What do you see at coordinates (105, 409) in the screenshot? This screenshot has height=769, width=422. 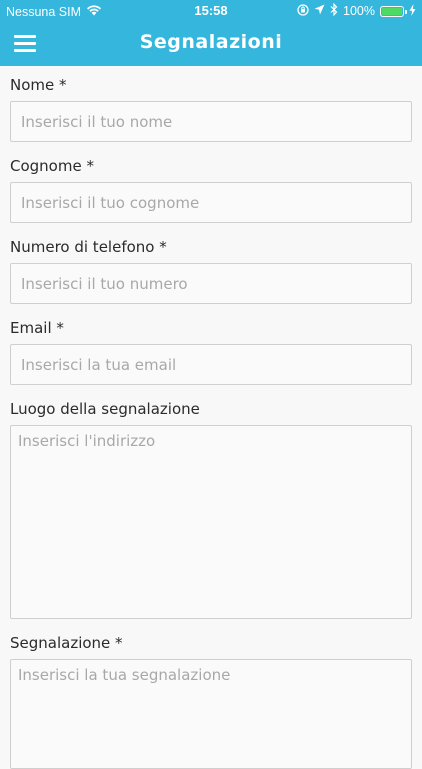 I see `luogo-label: Luogo della segnalazione` at bounding box center [105, 409].